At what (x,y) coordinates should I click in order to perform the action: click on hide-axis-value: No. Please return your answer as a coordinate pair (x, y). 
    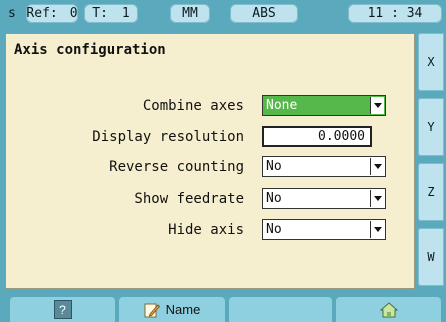
    Looking at the image, I should click on (274, 229).